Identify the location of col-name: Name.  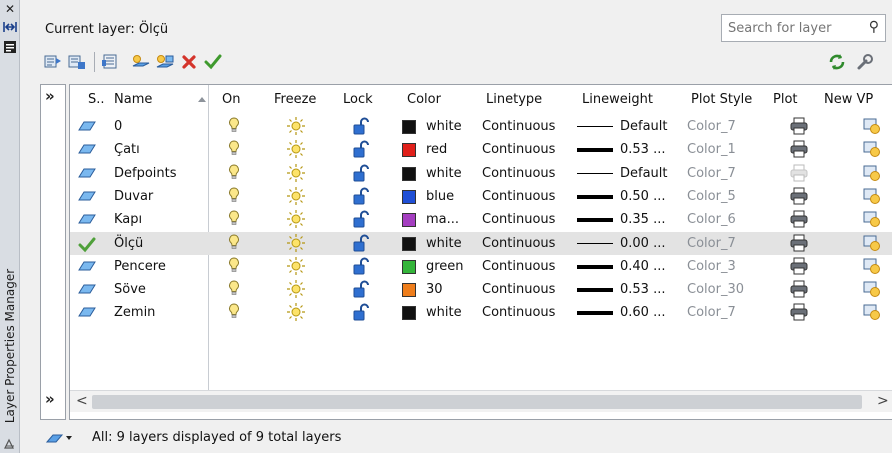
(133, 100).